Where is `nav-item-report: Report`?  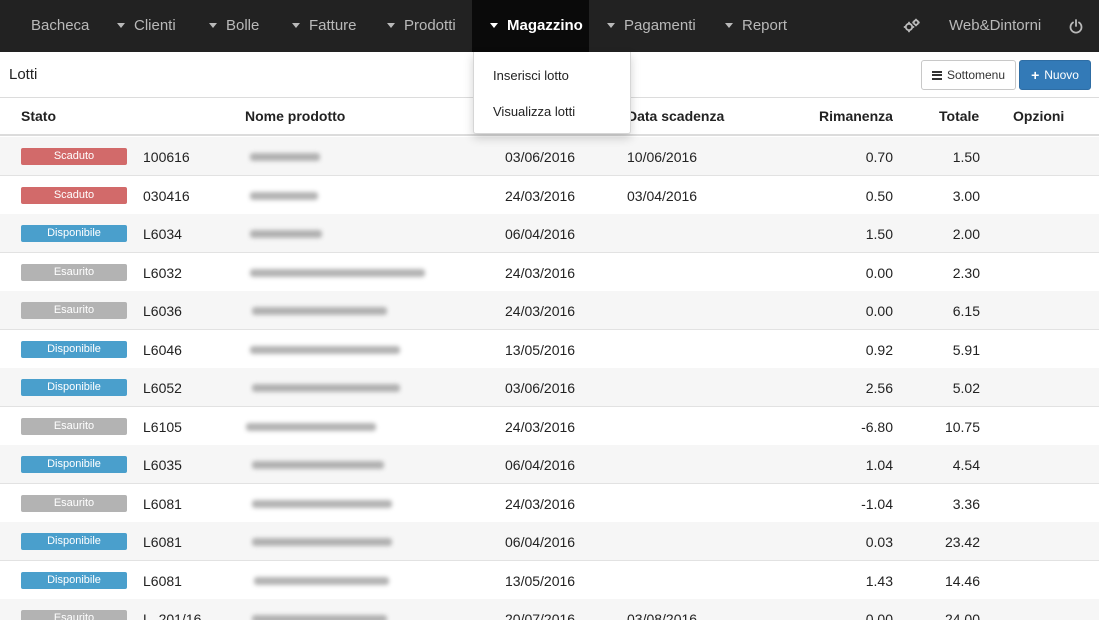
nav-item-report: Report is located at coordinates (756, 26).